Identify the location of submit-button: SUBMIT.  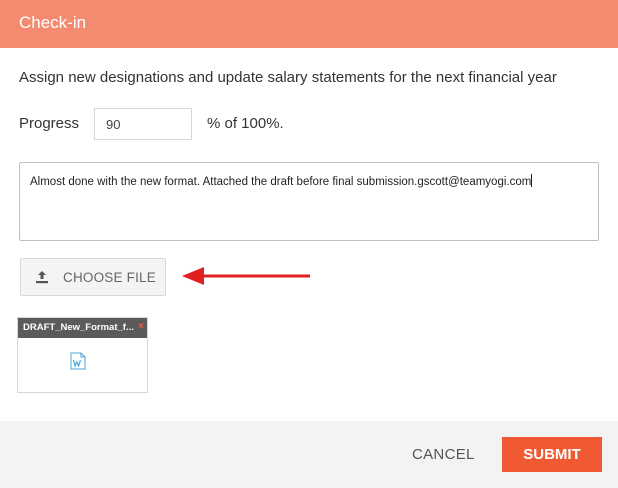
(552, 454).